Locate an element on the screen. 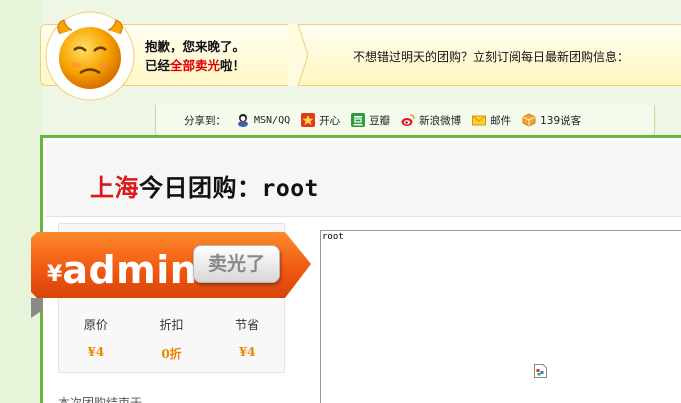 The image size is (681, 403). page-title: 上海今日团购：root is located at coordinates (204, 185).